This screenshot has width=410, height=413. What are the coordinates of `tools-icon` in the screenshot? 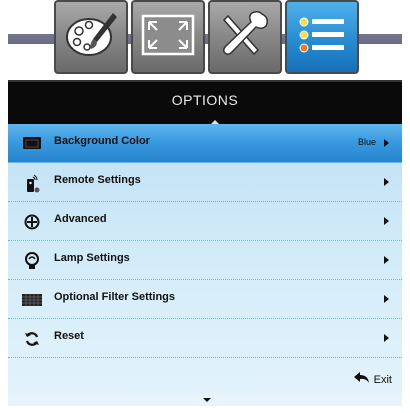 It's located at (245, 37).